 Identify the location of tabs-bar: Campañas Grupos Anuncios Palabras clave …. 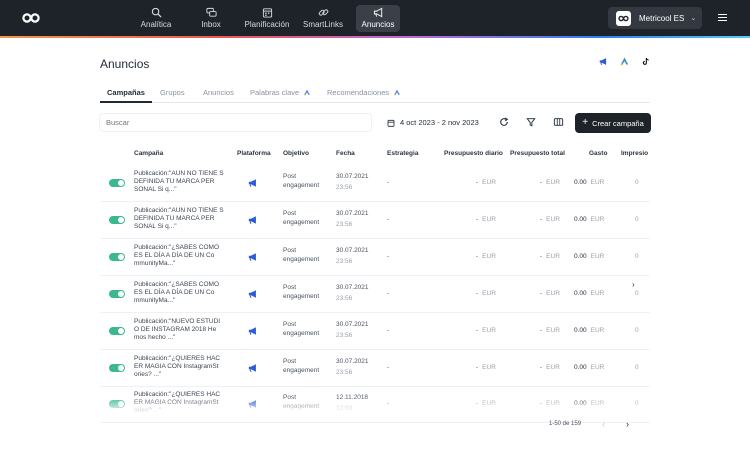
(375, 93).